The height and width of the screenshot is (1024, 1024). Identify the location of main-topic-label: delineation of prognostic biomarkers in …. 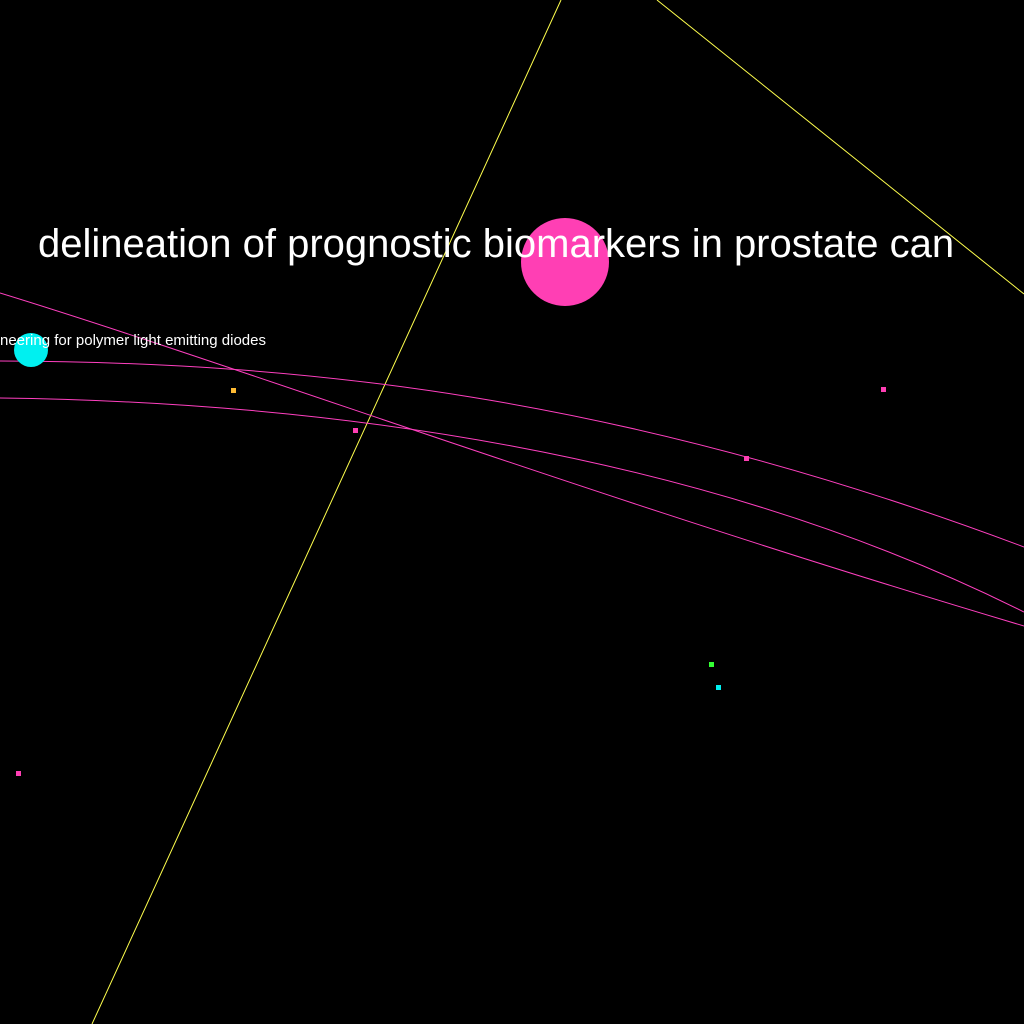
(496, 244).